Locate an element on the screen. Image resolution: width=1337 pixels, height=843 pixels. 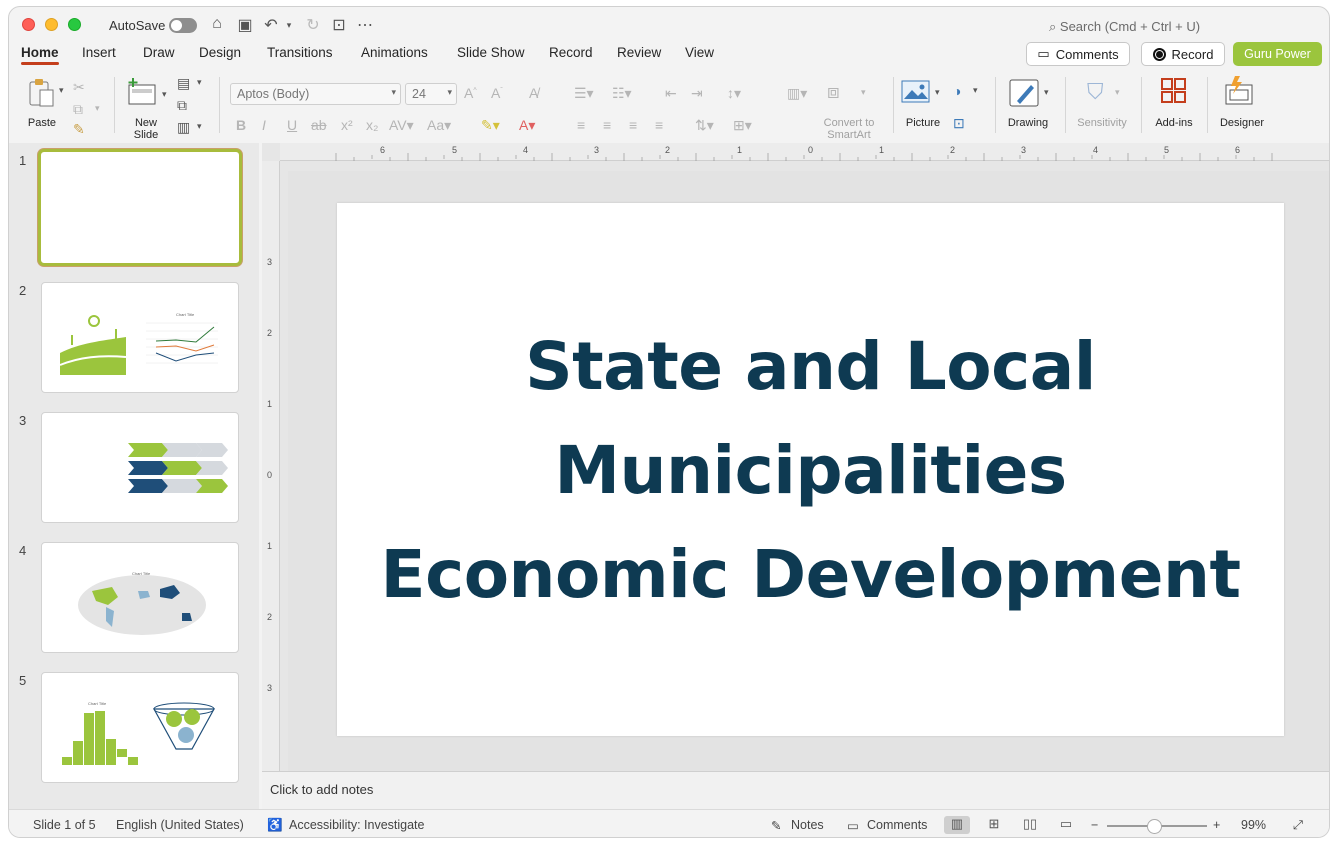
convert-smartart-label: Convert to SmartArt is located at coordinates (849, 129).